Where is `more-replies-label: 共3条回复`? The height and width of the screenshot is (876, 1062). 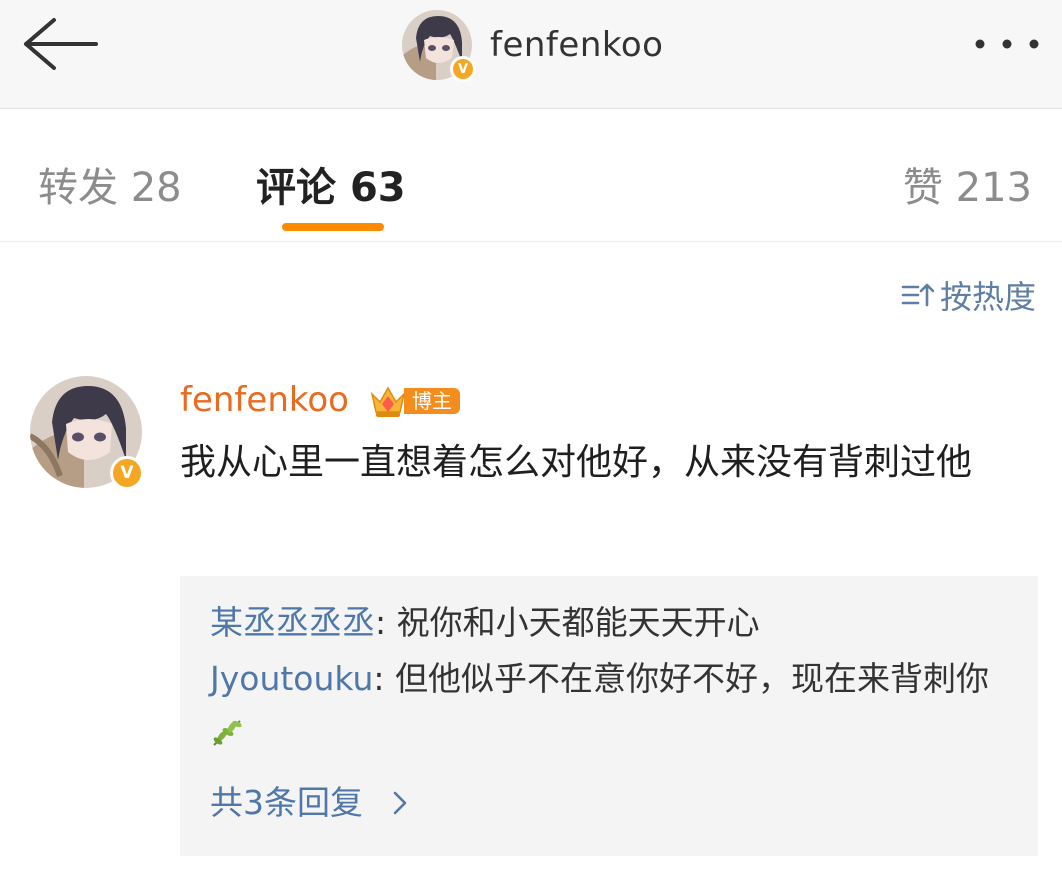 more-replies-label: 共3条回复 is located at coordinates (286, 802).